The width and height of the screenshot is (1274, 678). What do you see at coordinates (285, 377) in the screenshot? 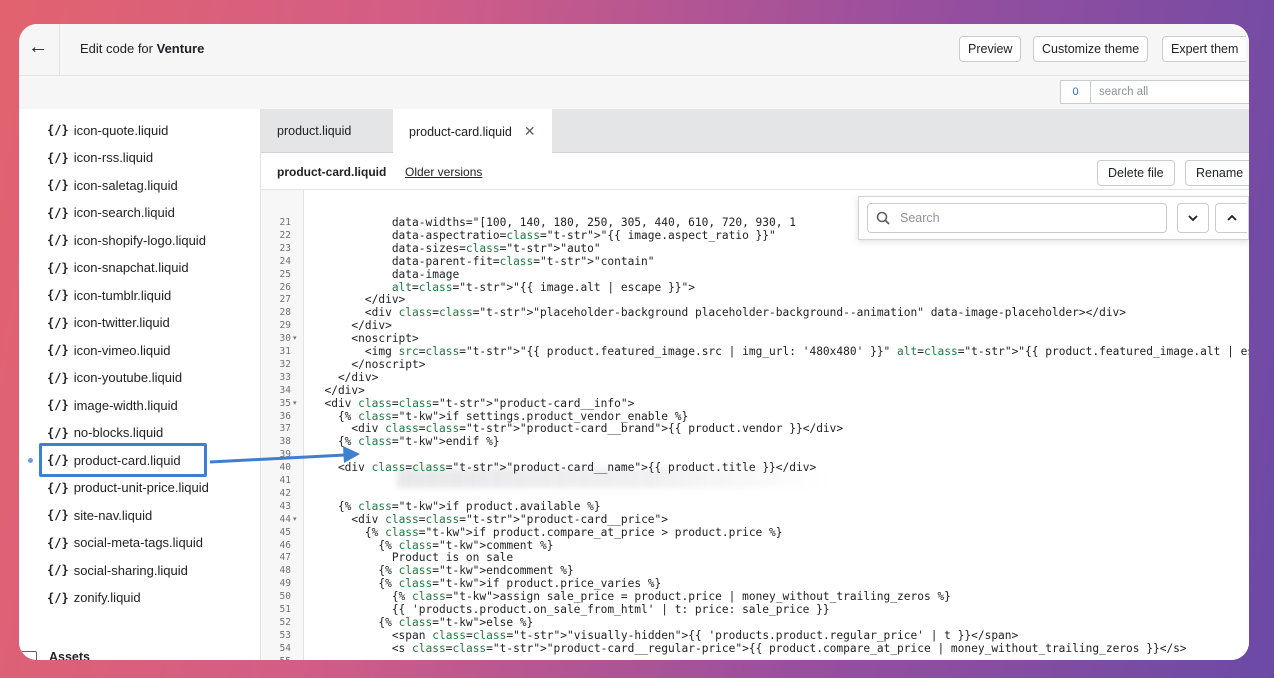
I see `line-number: 33` at bounding box center [285, 377].